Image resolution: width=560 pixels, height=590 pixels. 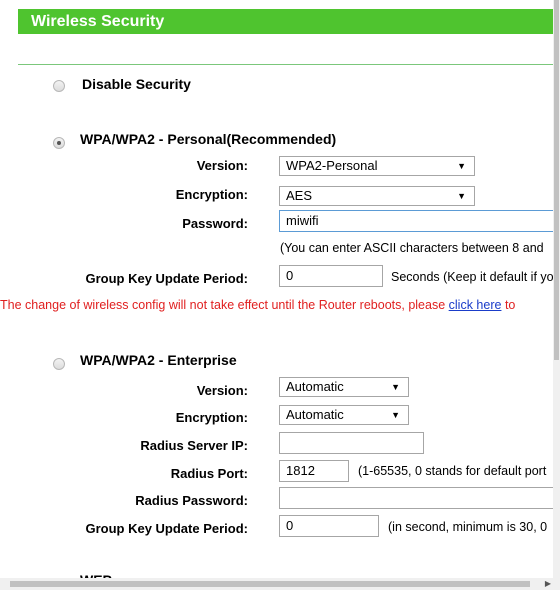 I want to click on horizontal-scrollbar: ▶, so click(x=280, y=584).